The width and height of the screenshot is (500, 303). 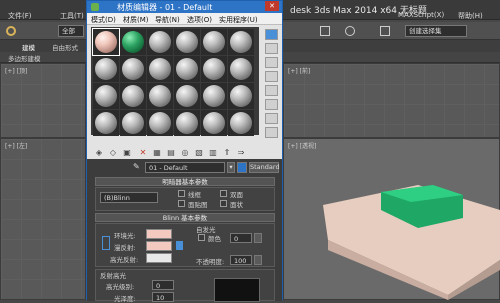 What do you see at coordinates (201, 237) in the screenshot?
I see `self-illum-color-checkbox` at bounding box center [201, 237].